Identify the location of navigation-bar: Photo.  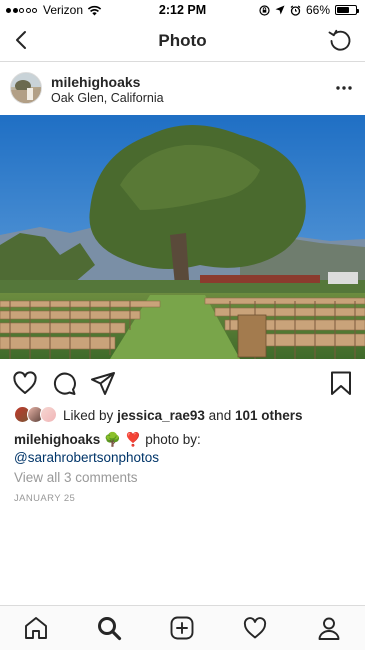
(182, 41).